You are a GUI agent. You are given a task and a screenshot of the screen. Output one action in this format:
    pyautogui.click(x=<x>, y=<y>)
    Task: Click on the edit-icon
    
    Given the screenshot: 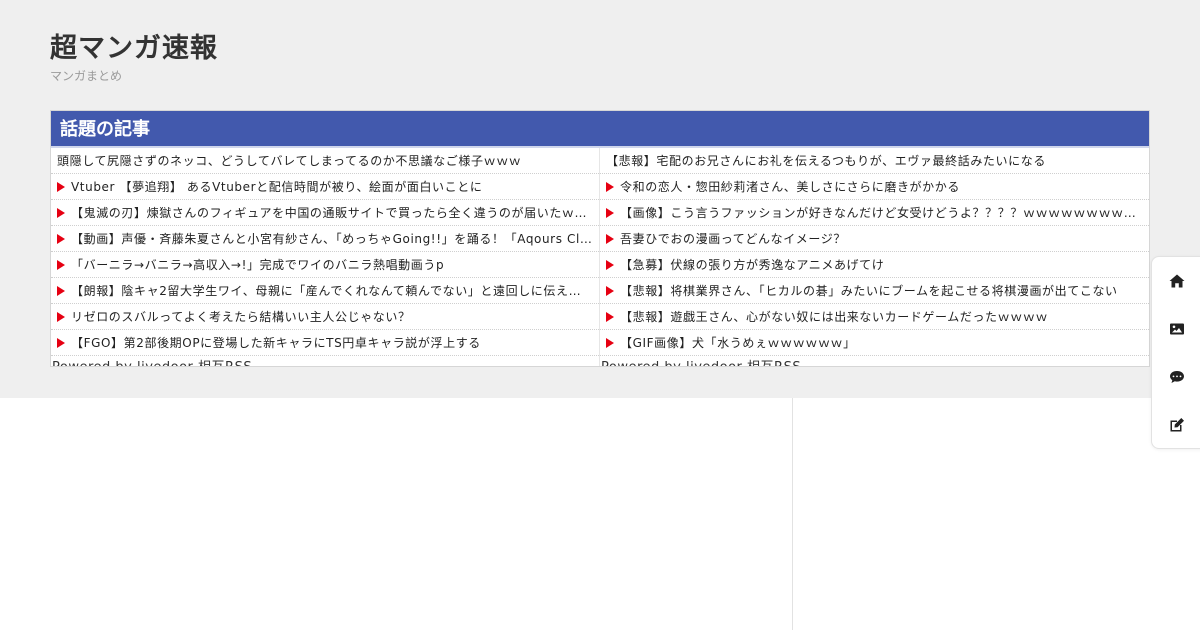 What is the action you would take?
    pyautogui.click(x=1177, y=425)
    